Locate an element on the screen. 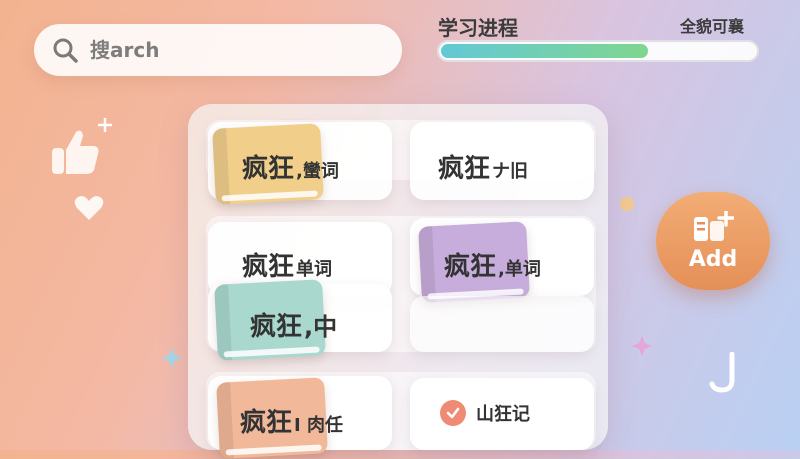  search-bar is located at coordinates (218, 50).